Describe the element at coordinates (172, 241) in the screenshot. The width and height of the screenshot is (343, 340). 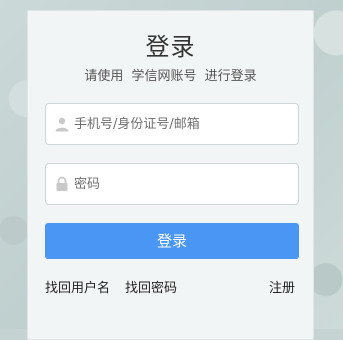
I see `login-button: 登录` at that location.